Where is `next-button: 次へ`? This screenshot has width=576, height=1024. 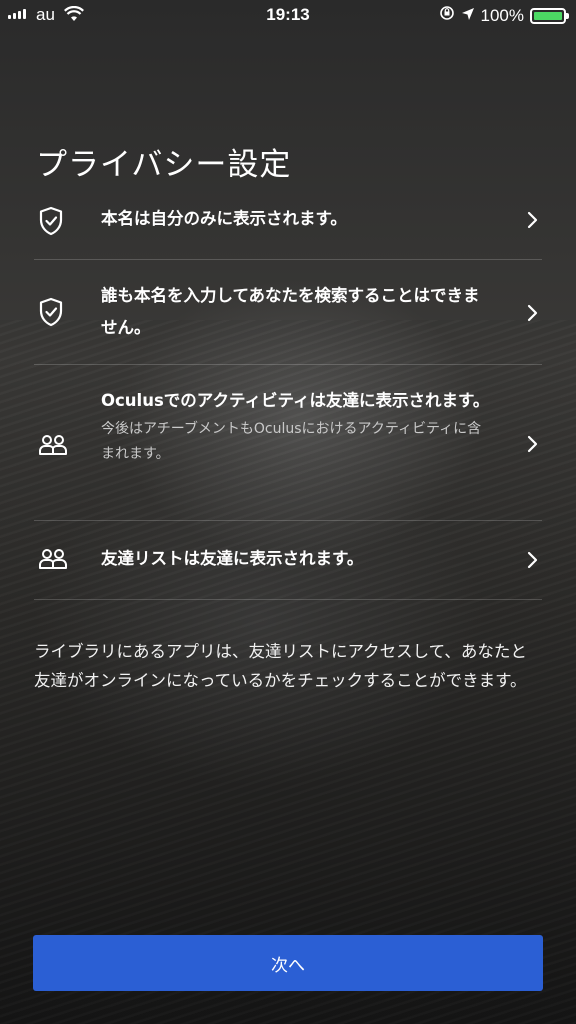 next-button: 次へ is located at coordinates (288, 963).